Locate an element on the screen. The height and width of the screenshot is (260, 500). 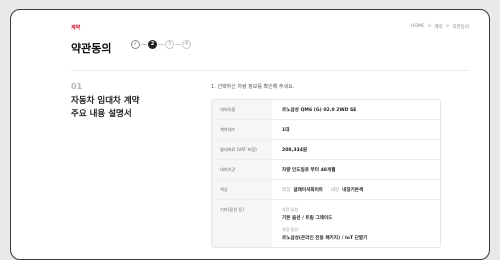
exterior-value: 글레이셔화이트 is located at coordinates (308, 190).